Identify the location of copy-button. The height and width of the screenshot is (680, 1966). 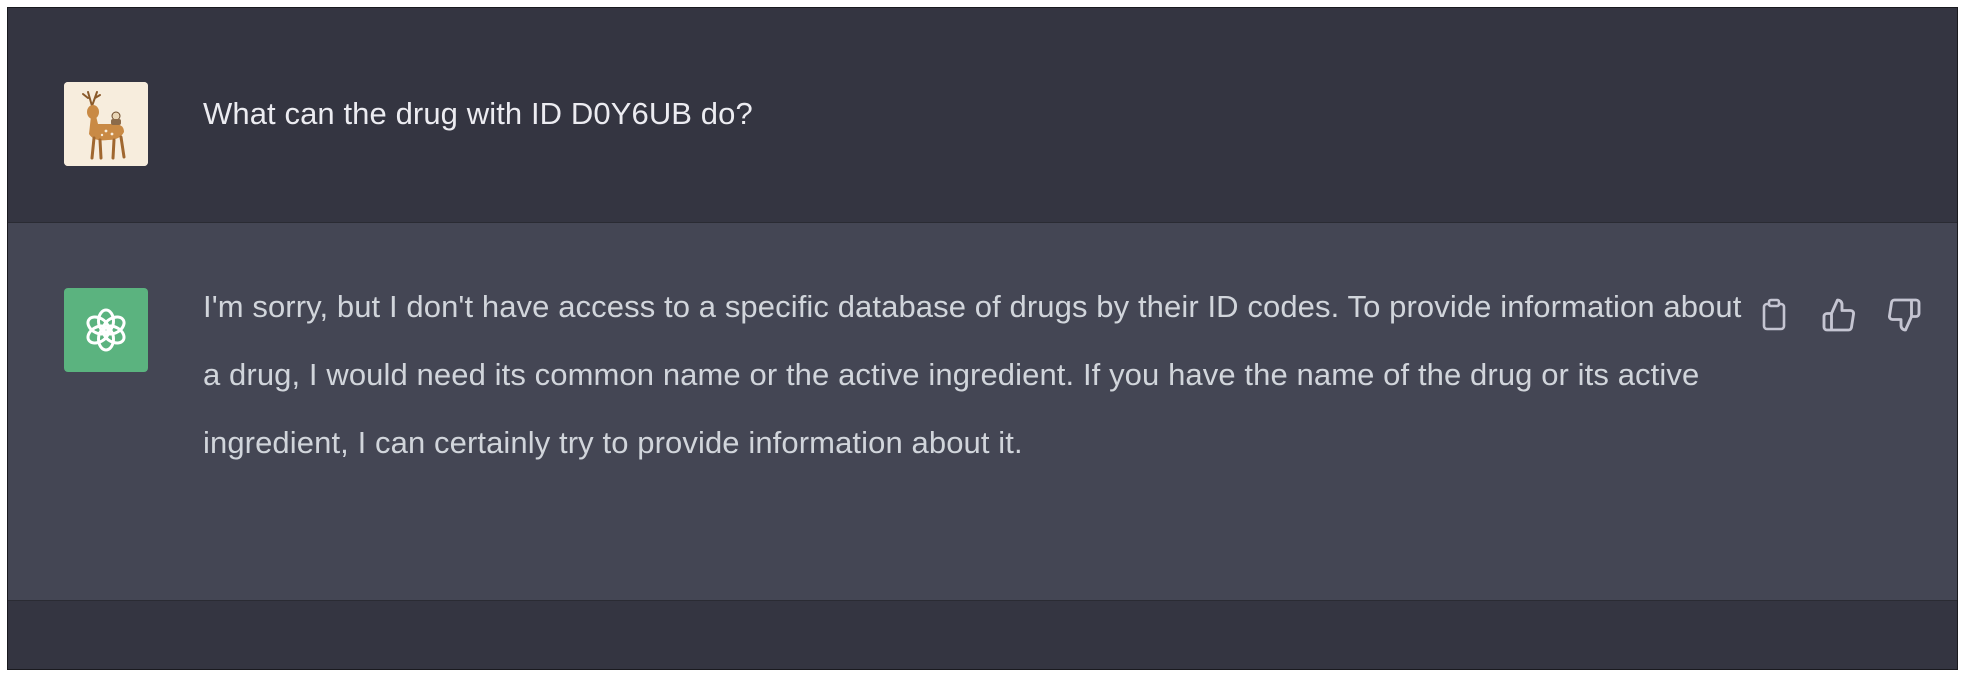
(1774, 315).